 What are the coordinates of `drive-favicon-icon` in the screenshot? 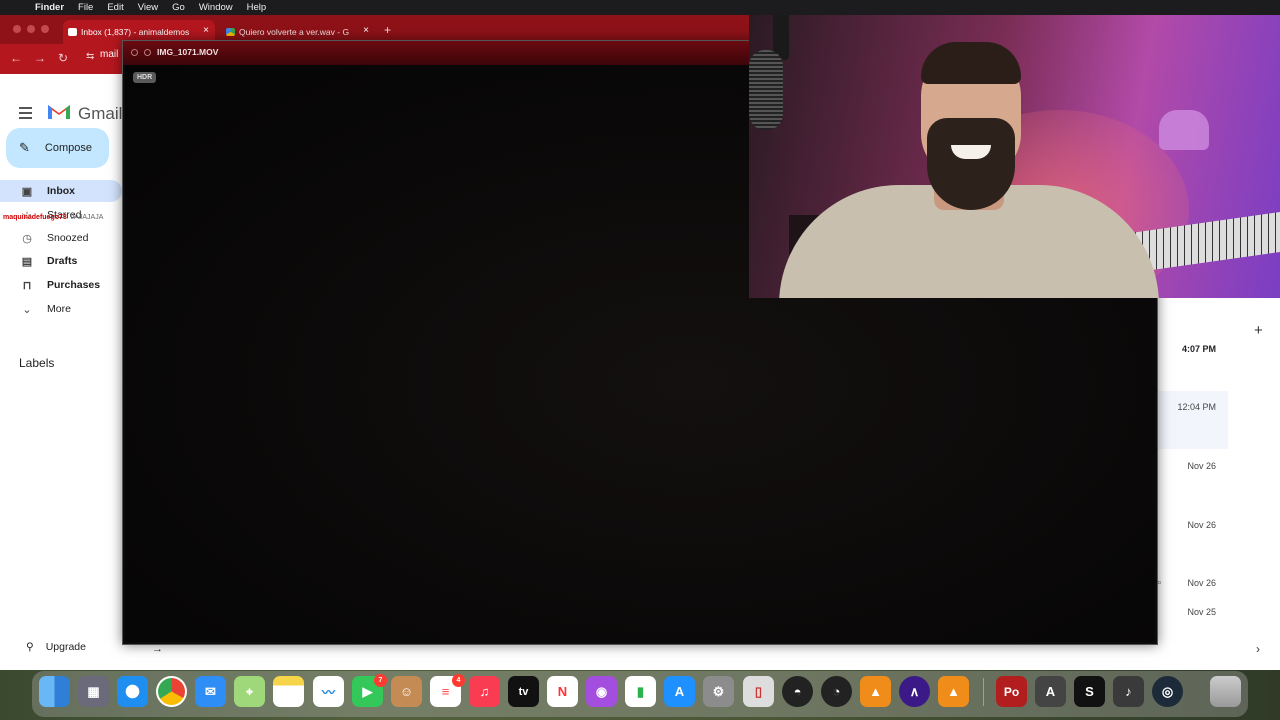 It's located at (230, 32).